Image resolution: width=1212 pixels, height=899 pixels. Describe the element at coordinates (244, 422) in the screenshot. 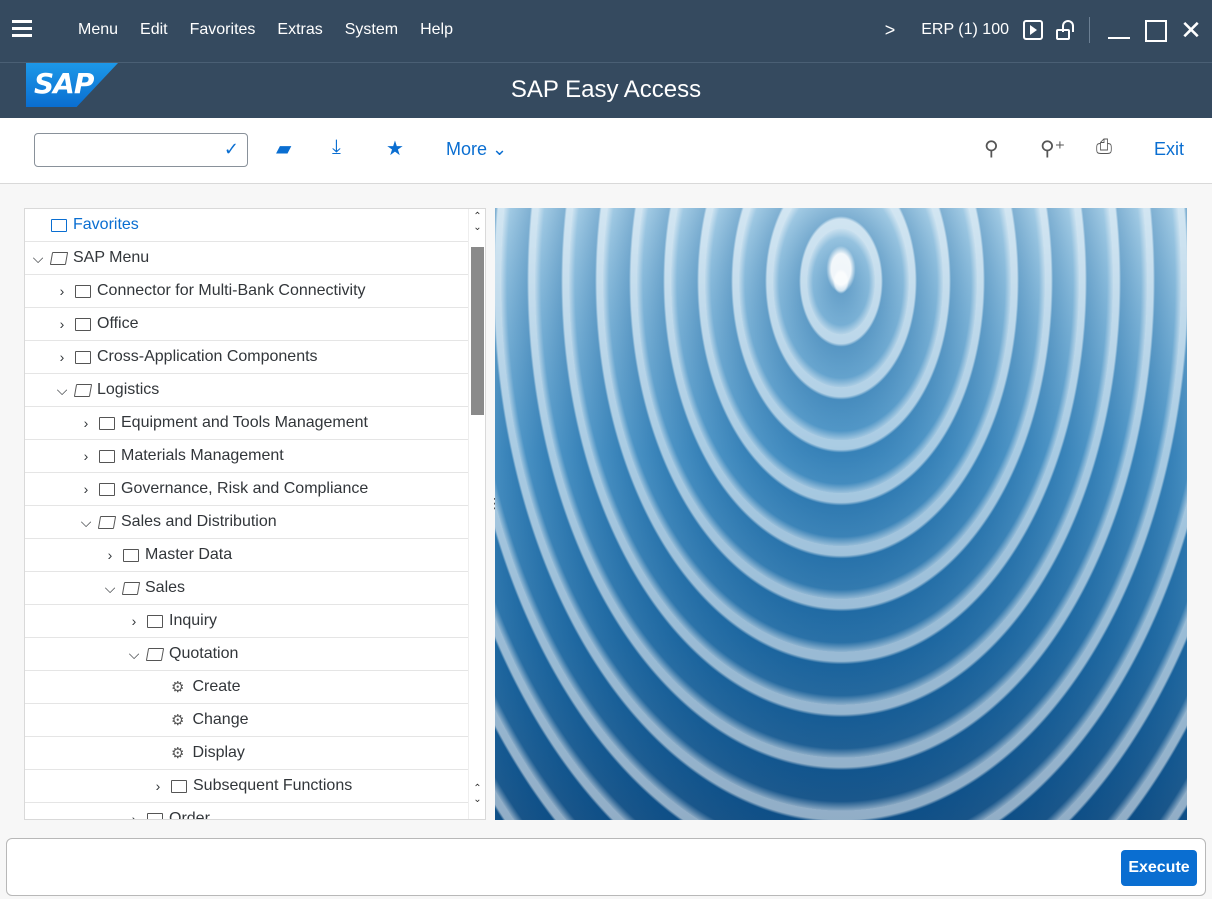

I see `tree-node-label: Equipment and Tools Management` at that location.